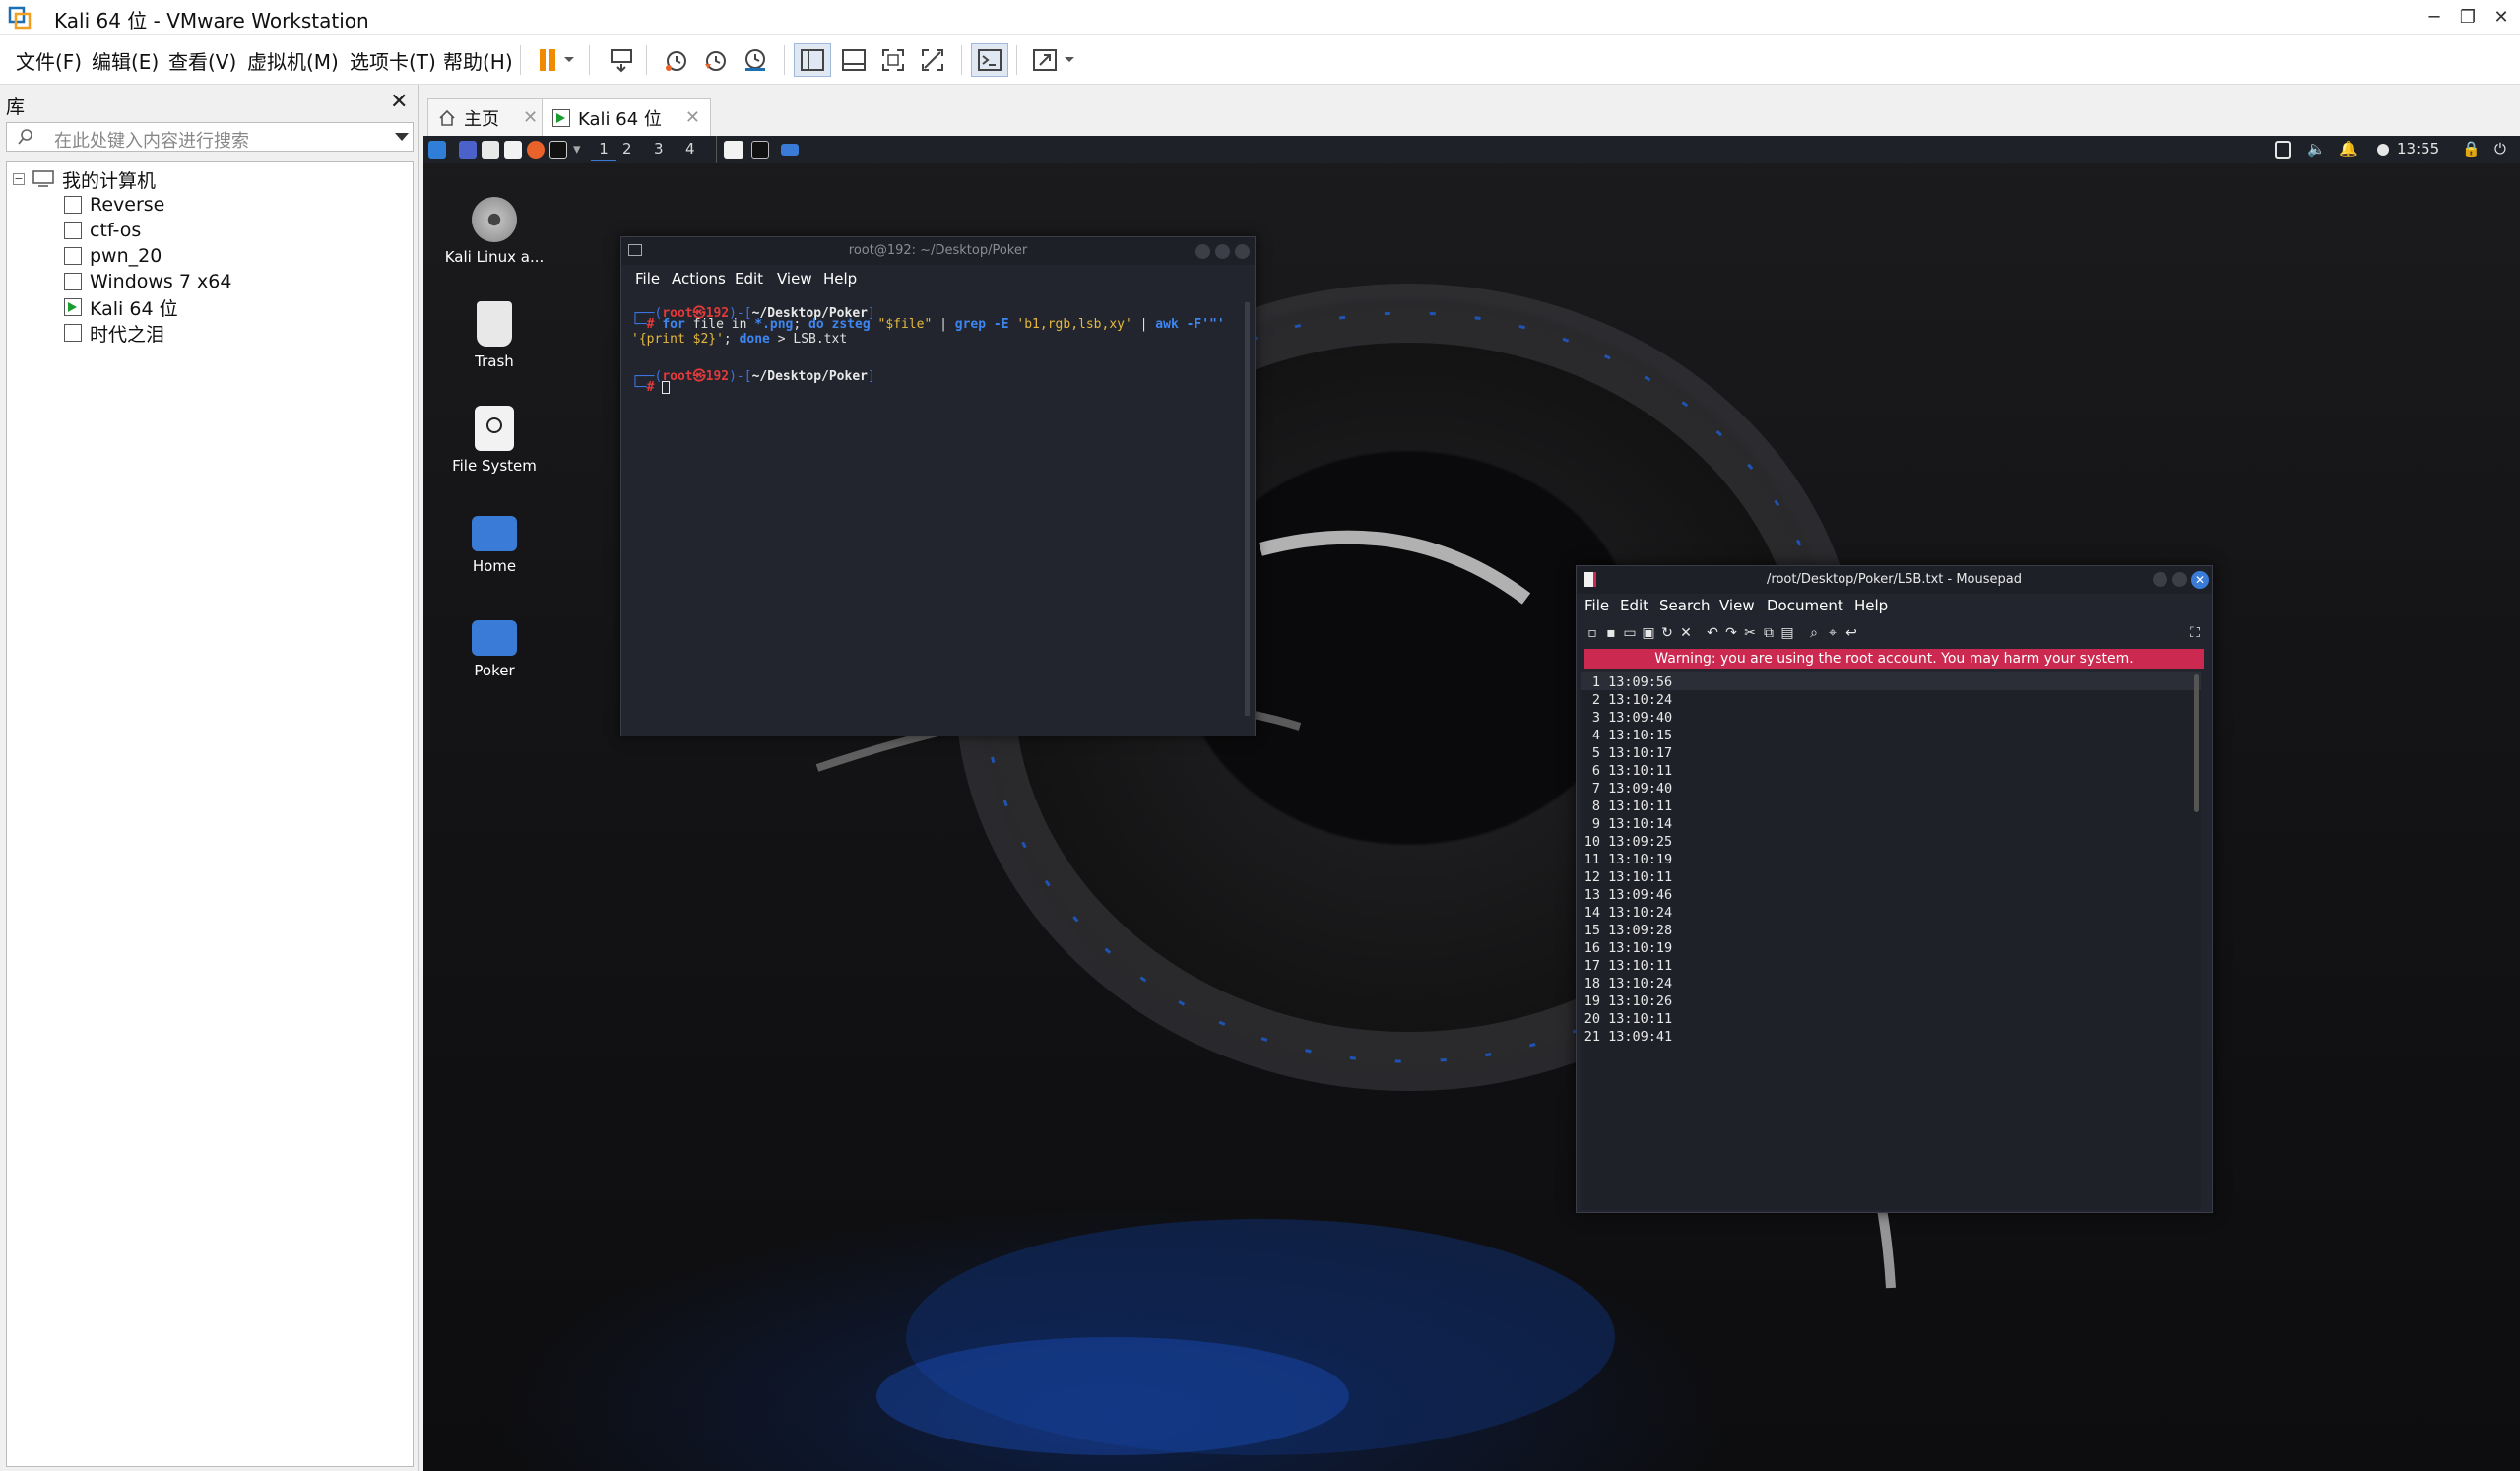  What do you see at coordinates (1611, 633) in the screenshot?
I see `new-window-icon: ▪` at bounding box center [1611, 633].